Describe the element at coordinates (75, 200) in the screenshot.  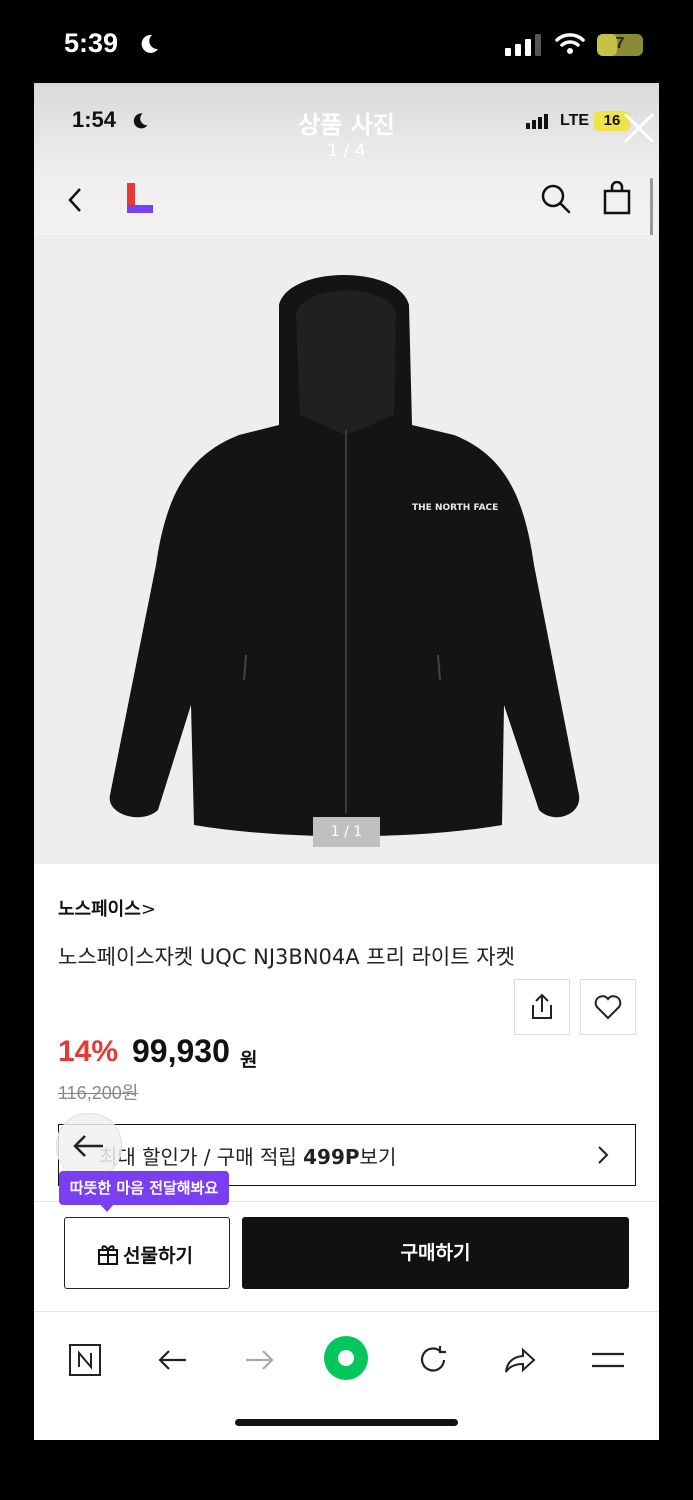
I see `back-chevron-icon` at that location.